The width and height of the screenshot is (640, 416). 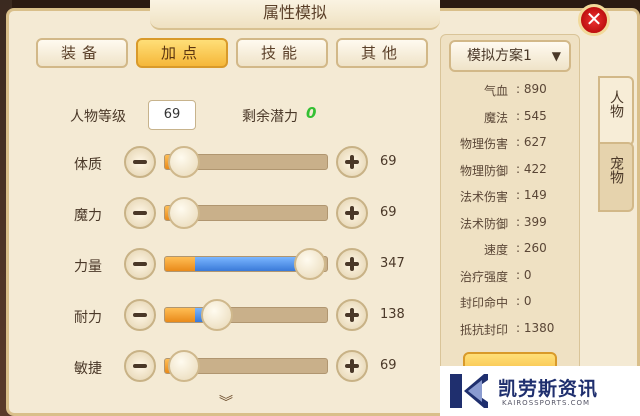 What do you see at coordinates (556, 56) in the screenshot?
I see `chevron-down-icon: ▼` at bounding box center [556, 56].